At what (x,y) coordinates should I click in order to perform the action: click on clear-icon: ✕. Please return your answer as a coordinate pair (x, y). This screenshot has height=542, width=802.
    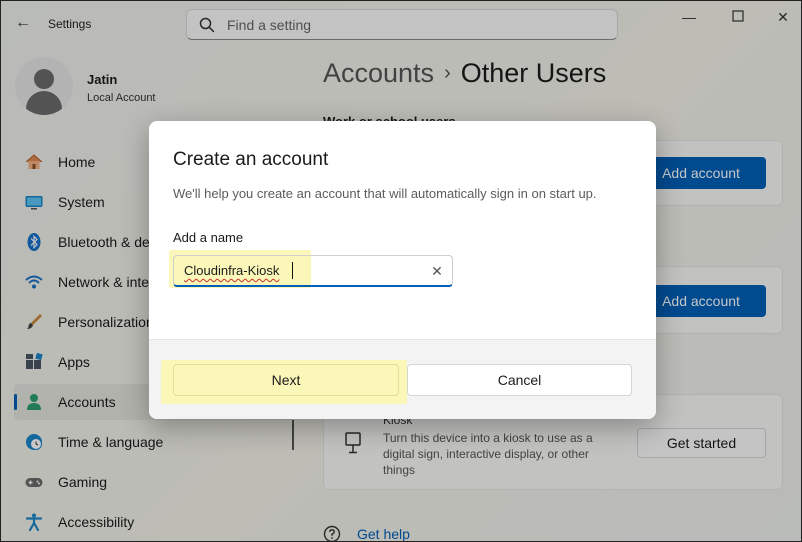
    Looking at the image, I should click on (437, 271).